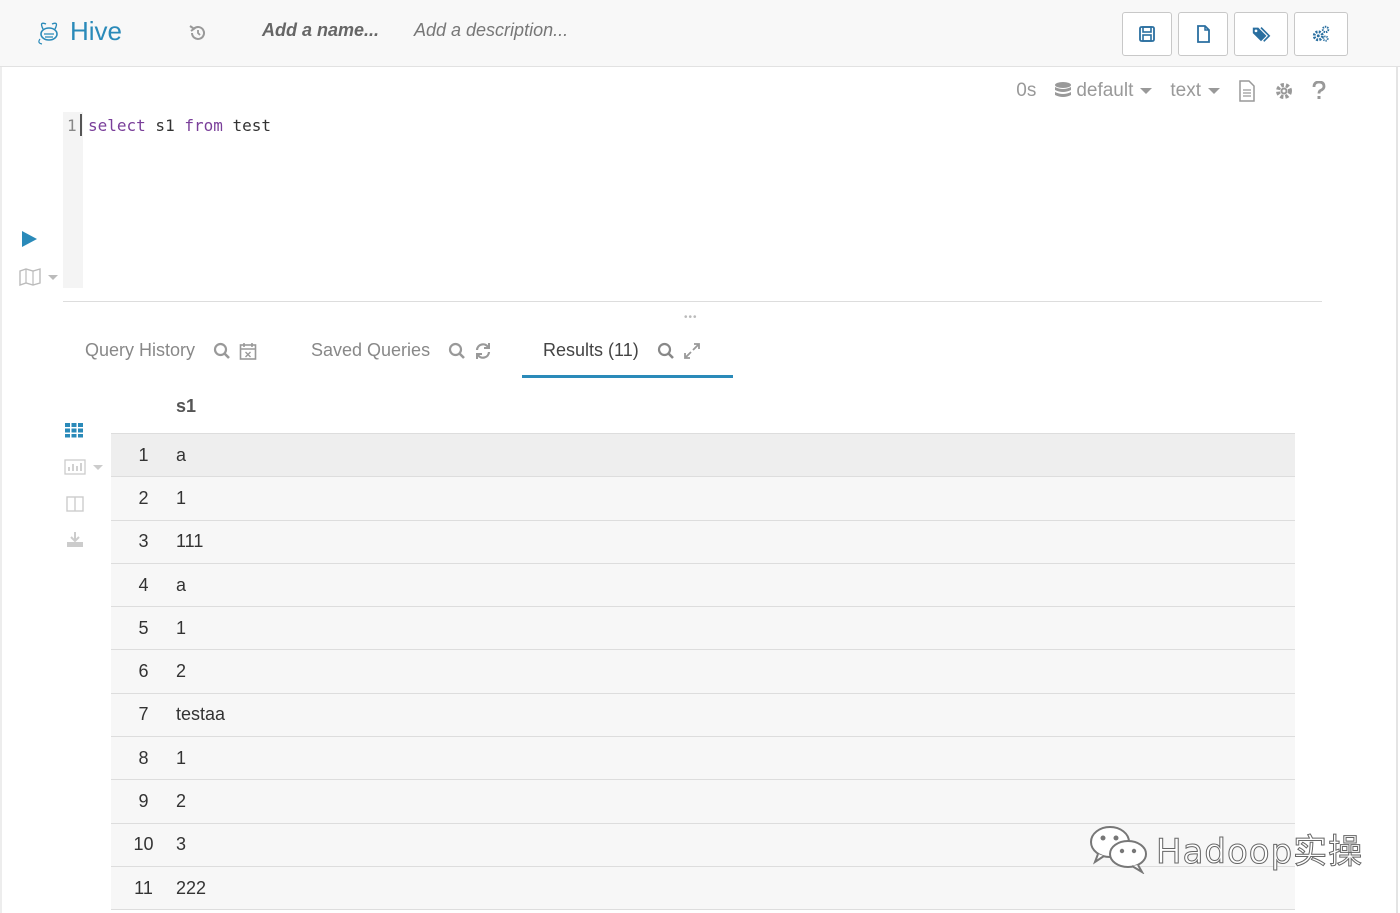 This screenshot has height=913, width=1400. What do you see at coordinates (143, 714) in the screenshot?
I see `row-number: 7` at bounding box center [143, 714].